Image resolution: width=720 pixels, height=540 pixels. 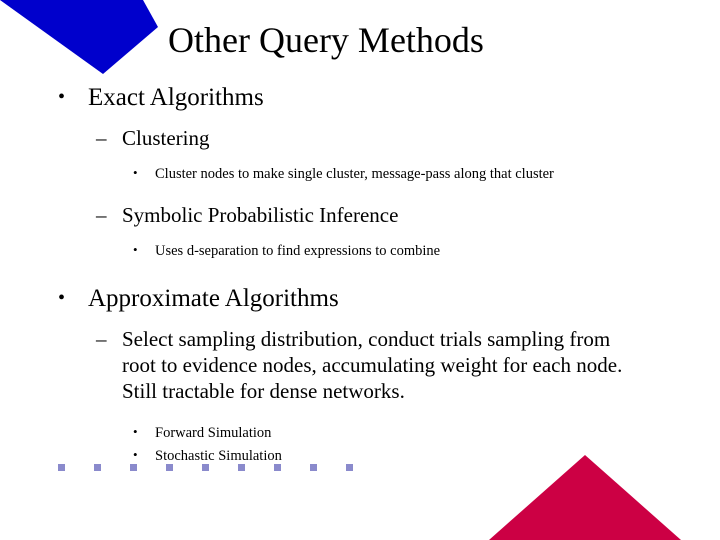 I want to click on outline-item-level1: • Approximate Algorithms, so click(x=360, y=298).